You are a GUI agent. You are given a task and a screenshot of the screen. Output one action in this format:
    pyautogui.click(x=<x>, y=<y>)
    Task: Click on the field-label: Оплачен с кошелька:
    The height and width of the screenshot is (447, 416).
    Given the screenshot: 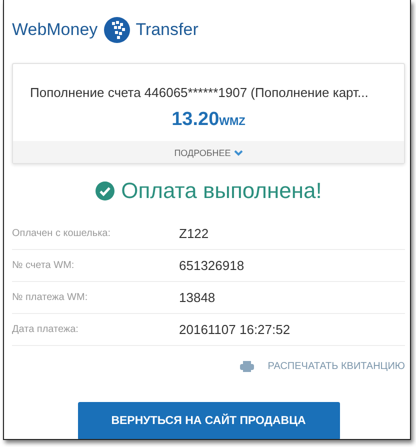 What is the action you would take?
    pyautogui.click(x=62, y=233)
    